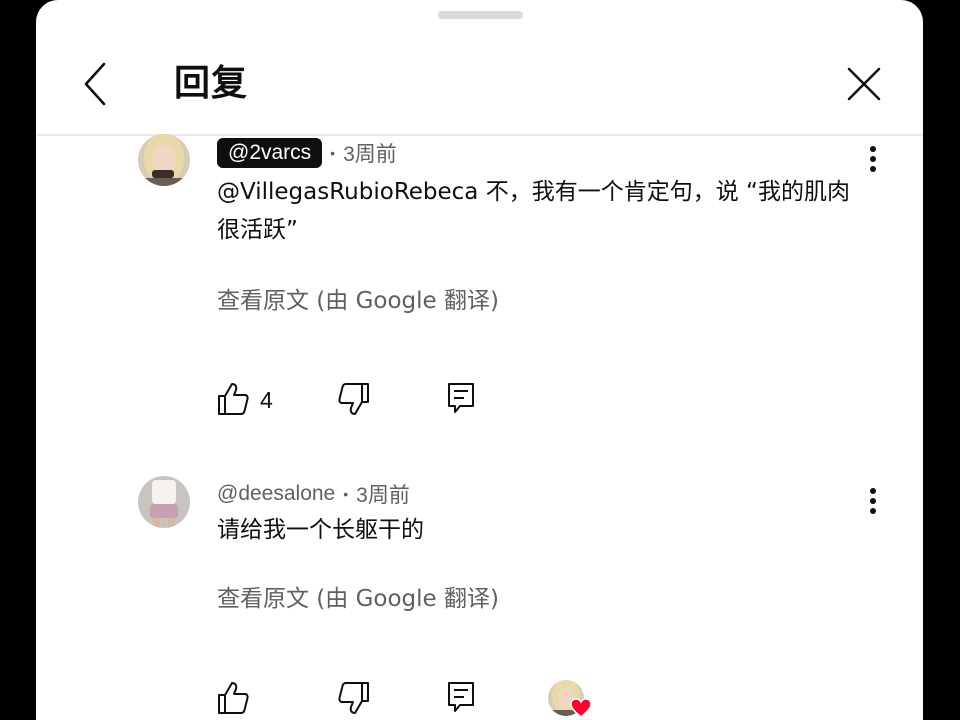 The width and height of the screenshot is (960, 720). Describe the element at coordinates (266, 400) in the screenshot. I see `like-count: 4` at that location.